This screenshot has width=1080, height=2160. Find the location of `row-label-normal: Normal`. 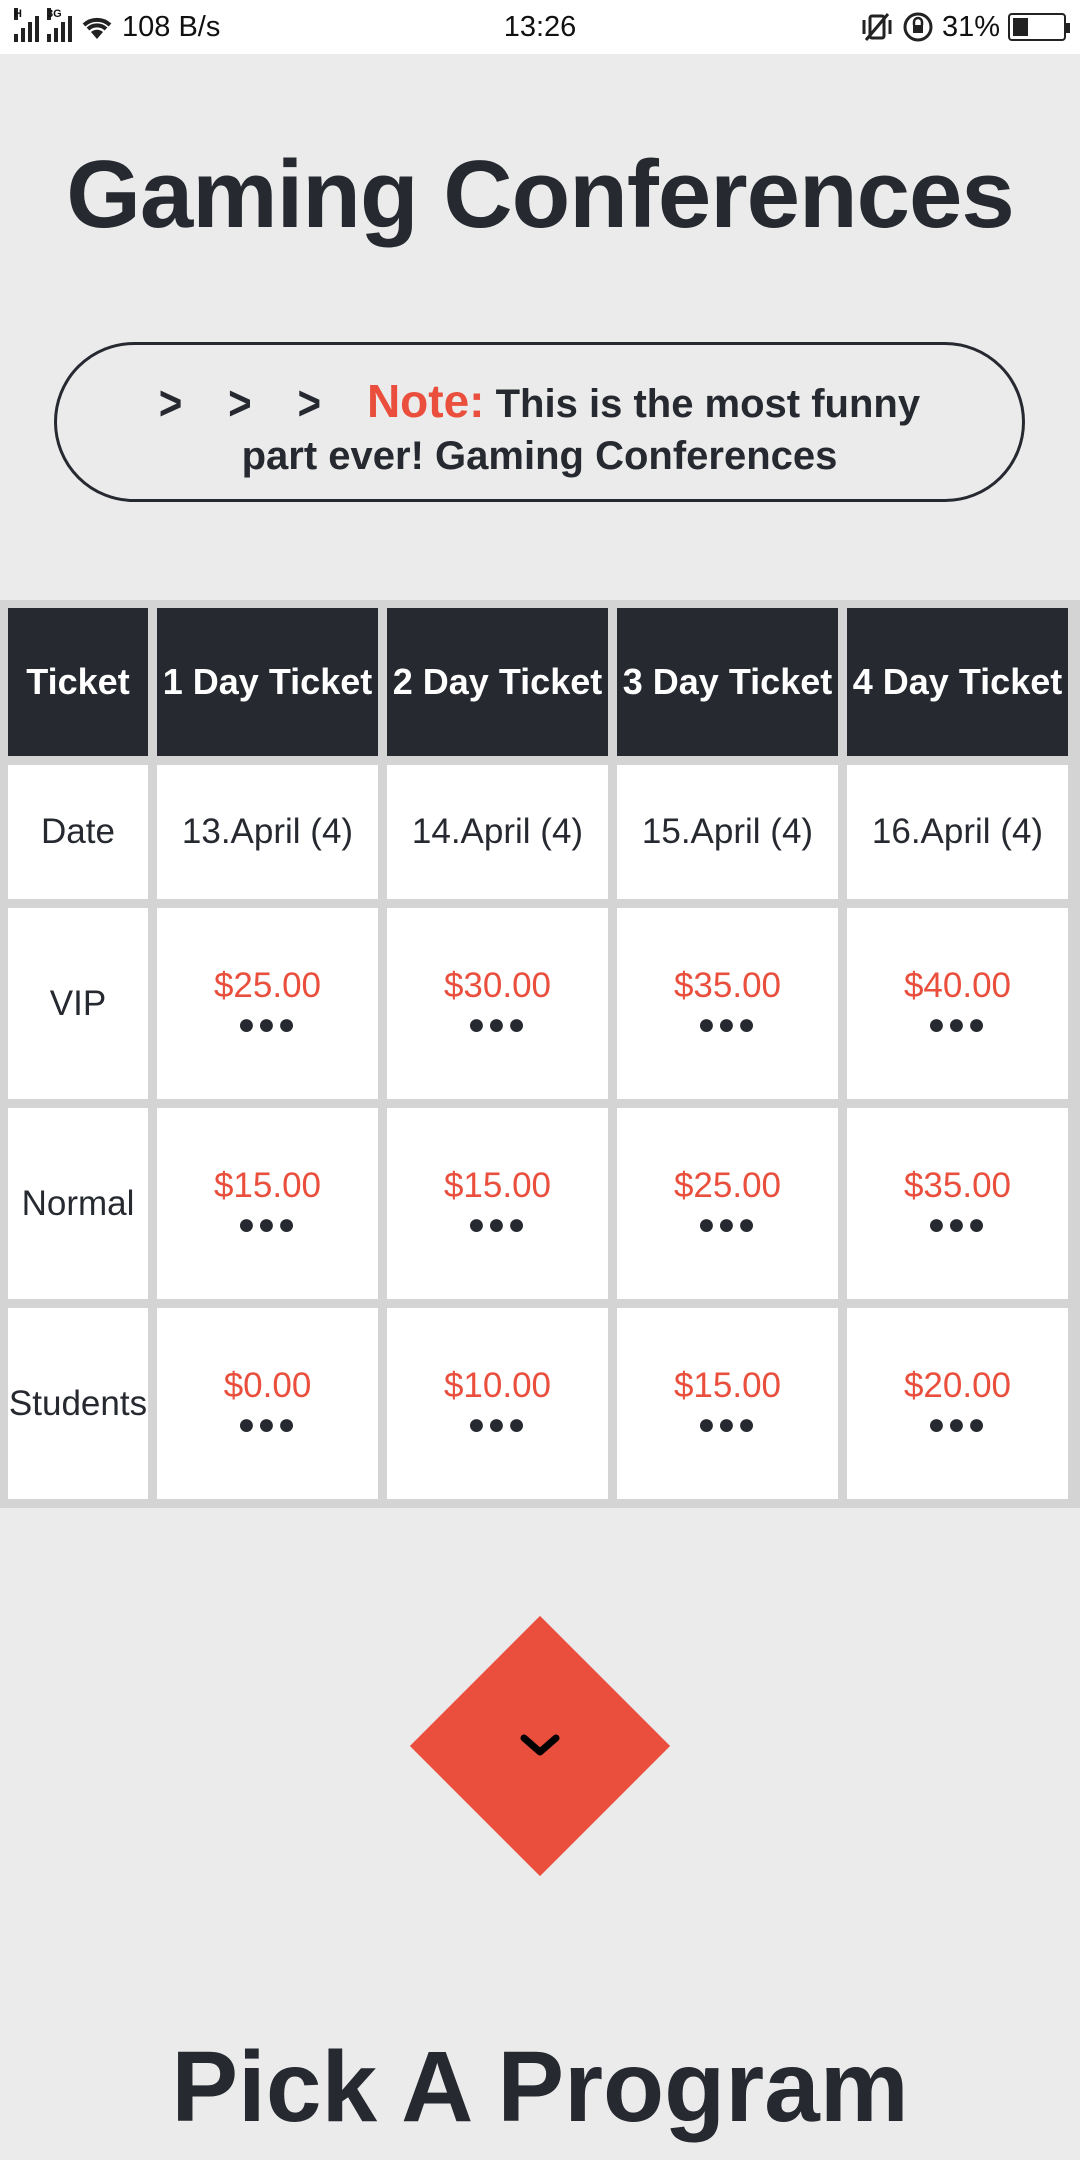

row-label-normal: Normal is located at coordinates (78, 1203).